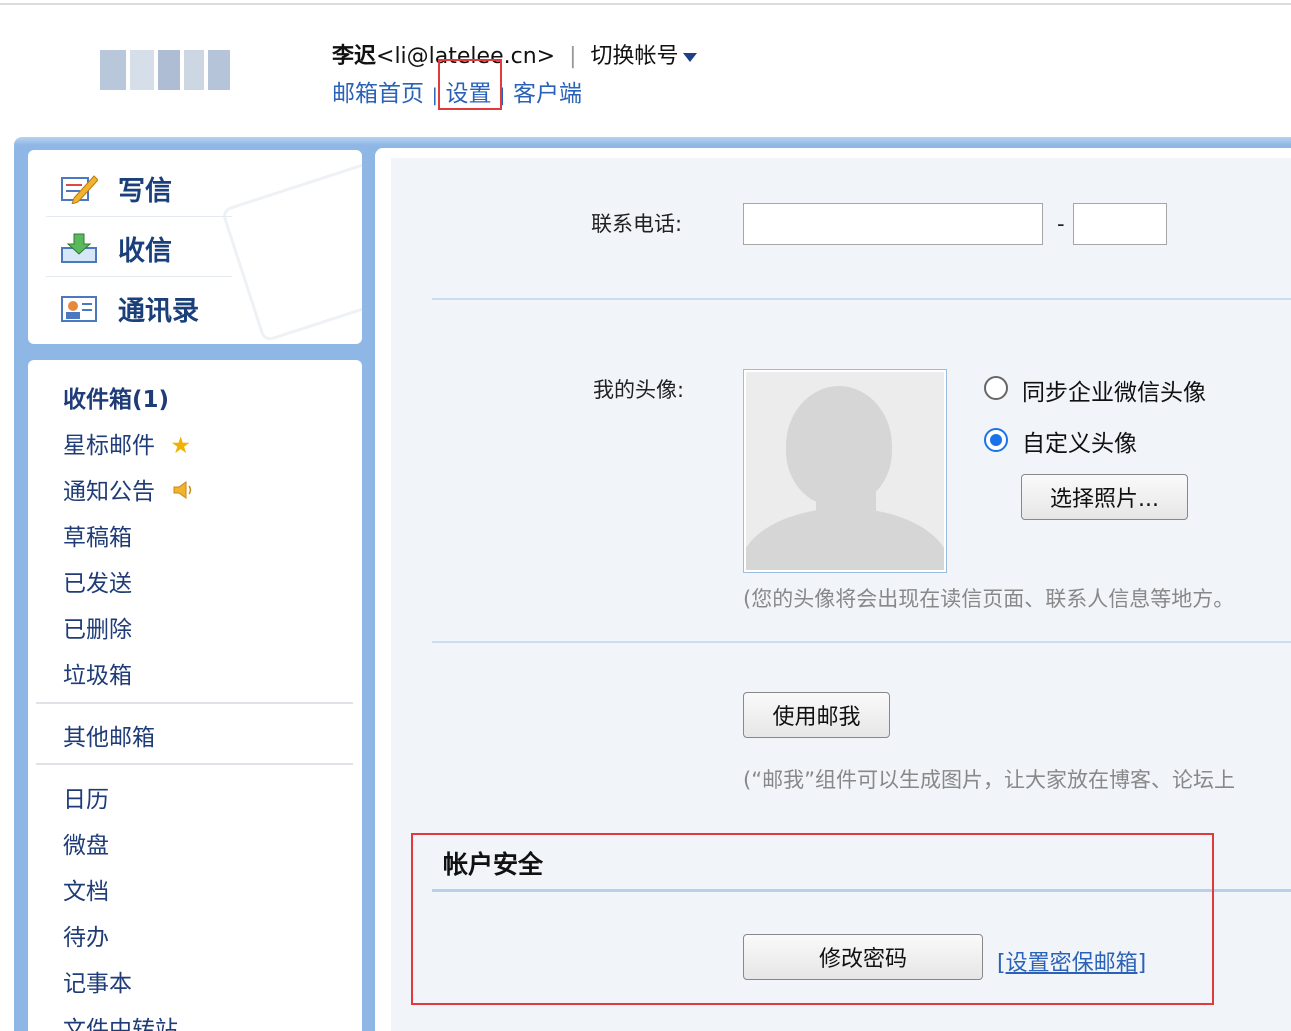 The width and height of the screenshot is (1291, 1031). Describe the element at coordinates (637, 224) in the screenshot. I see `phone-label: 联系电话:` at that location.